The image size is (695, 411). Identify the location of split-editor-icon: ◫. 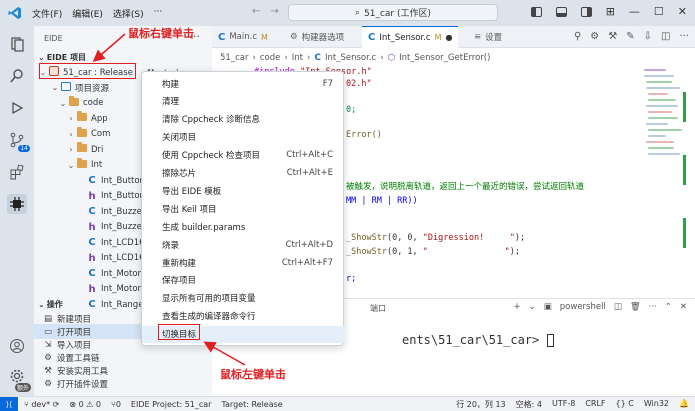
(665, 36).